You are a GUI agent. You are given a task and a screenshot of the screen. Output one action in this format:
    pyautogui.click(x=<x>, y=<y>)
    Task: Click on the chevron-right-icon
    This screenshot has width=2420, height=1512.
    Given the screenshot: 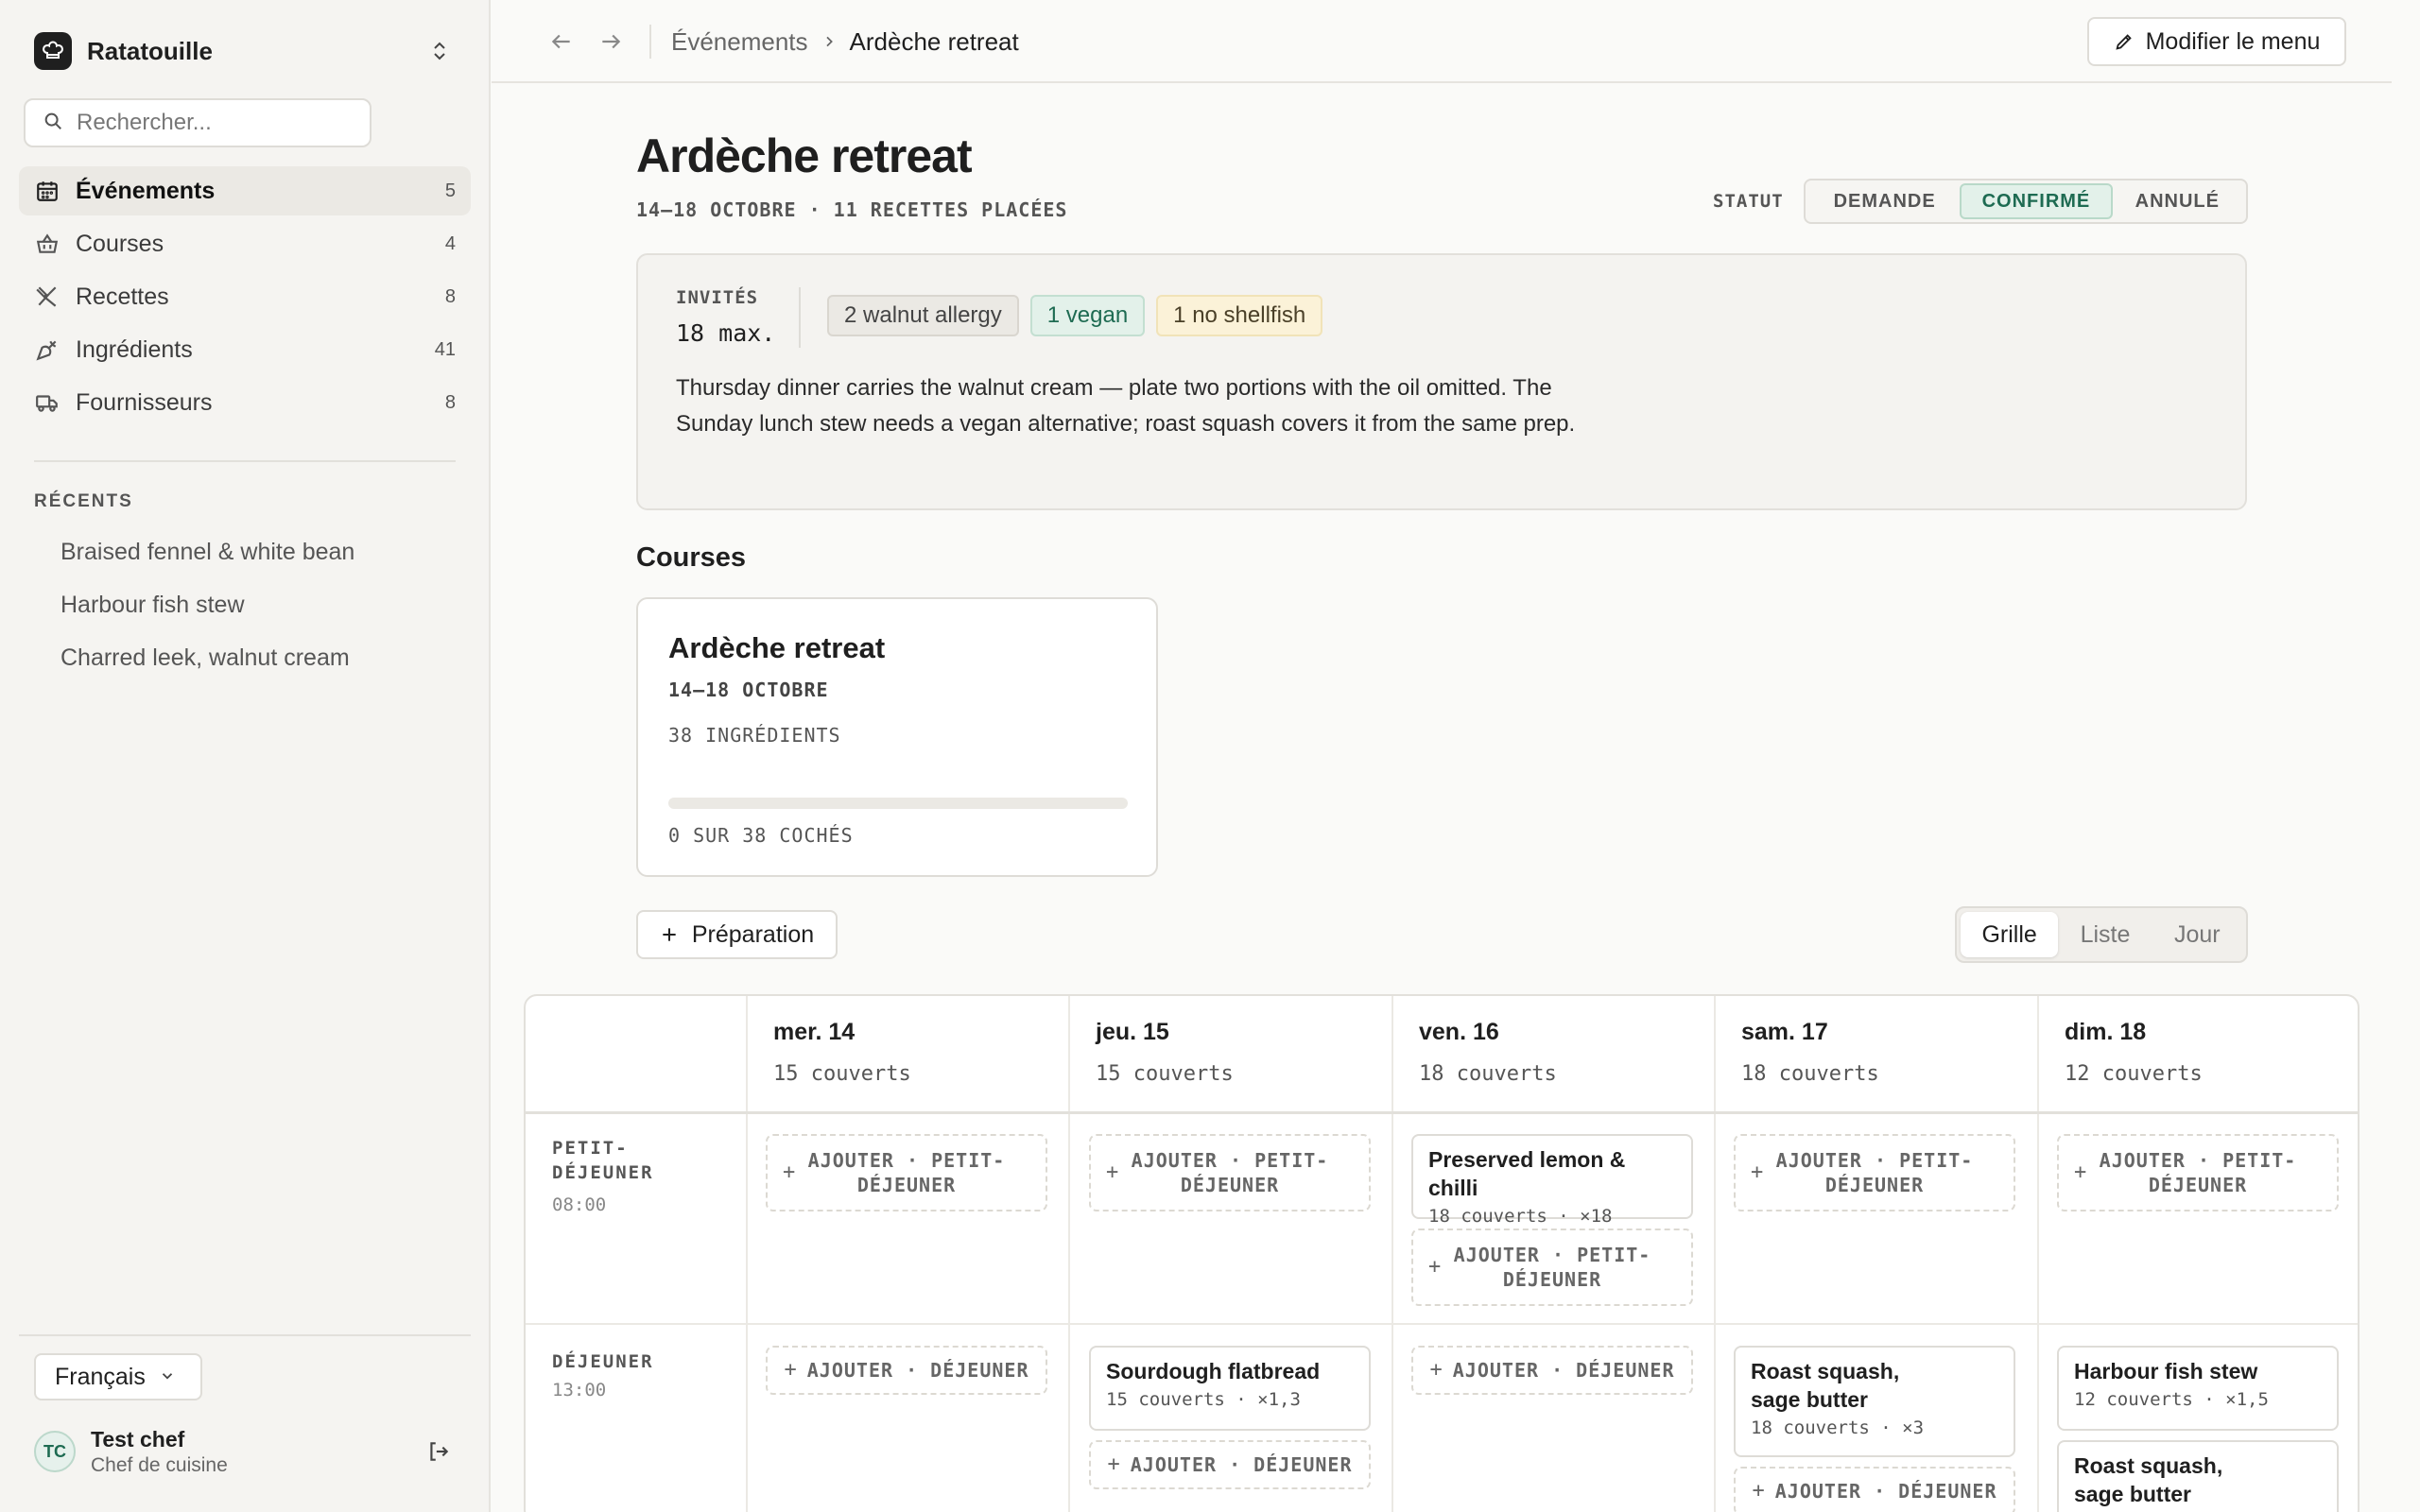 What is the action you would take?
    pyautogui.click(x=829, y=41)
    